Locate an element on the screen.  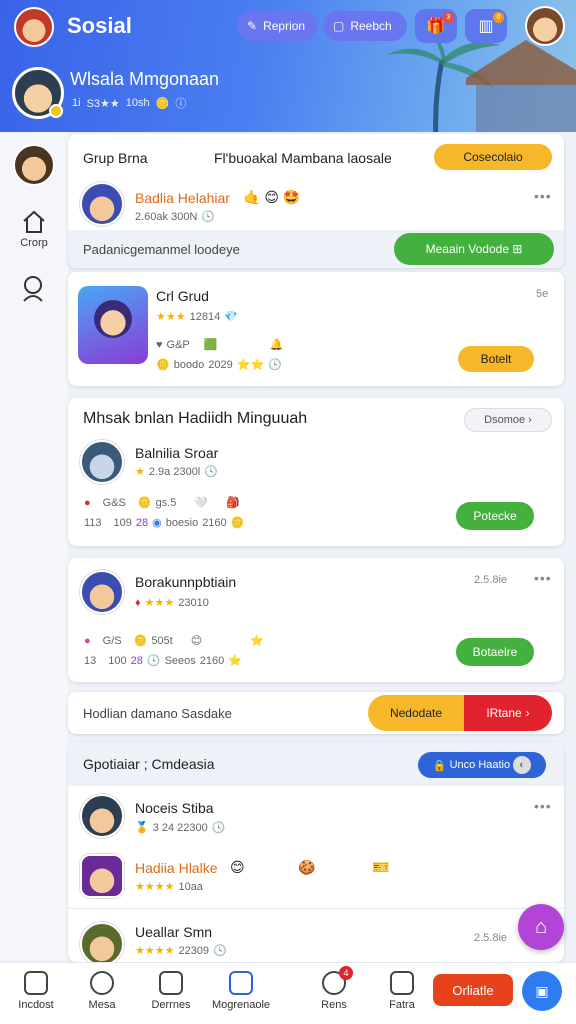
search-icon is located at coordinates (34, 288).